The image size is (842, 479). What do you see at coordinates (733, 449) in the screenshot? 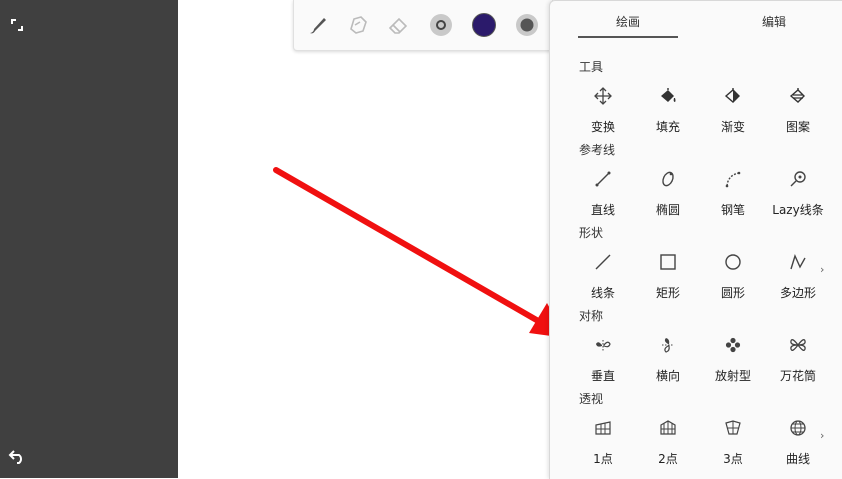
I see `tool-three-point-perspective: 3点` at bounding box center [733, 449].